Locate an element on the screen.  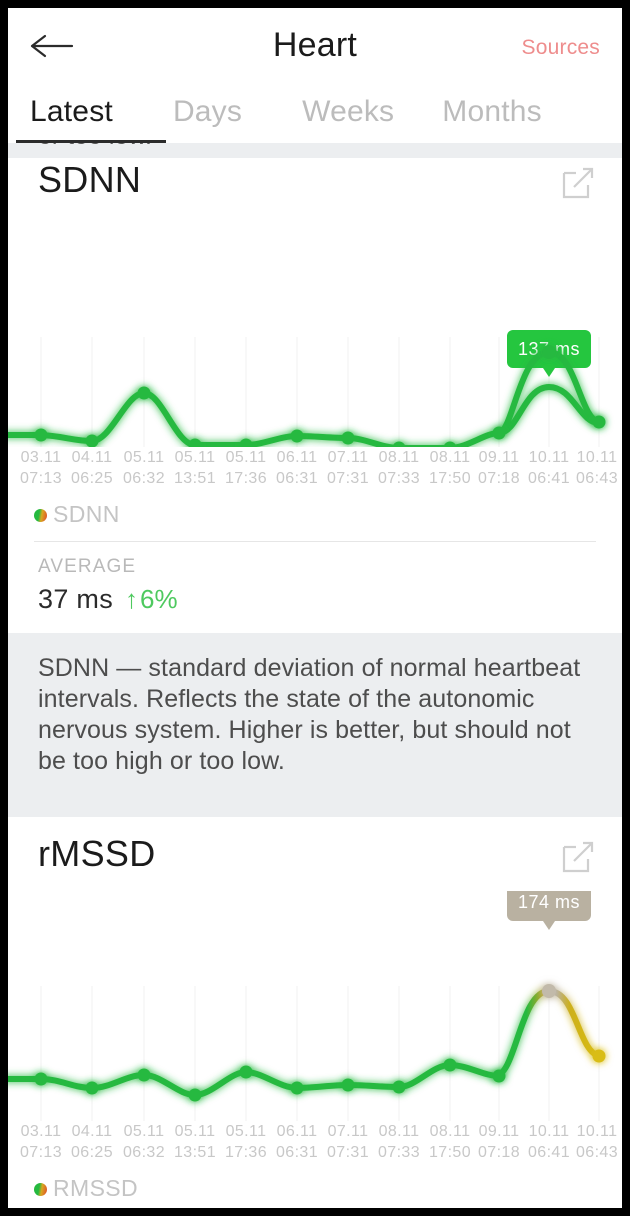
tab-bar: Latest Days Weeks Months is located at coordinates (315, 113).